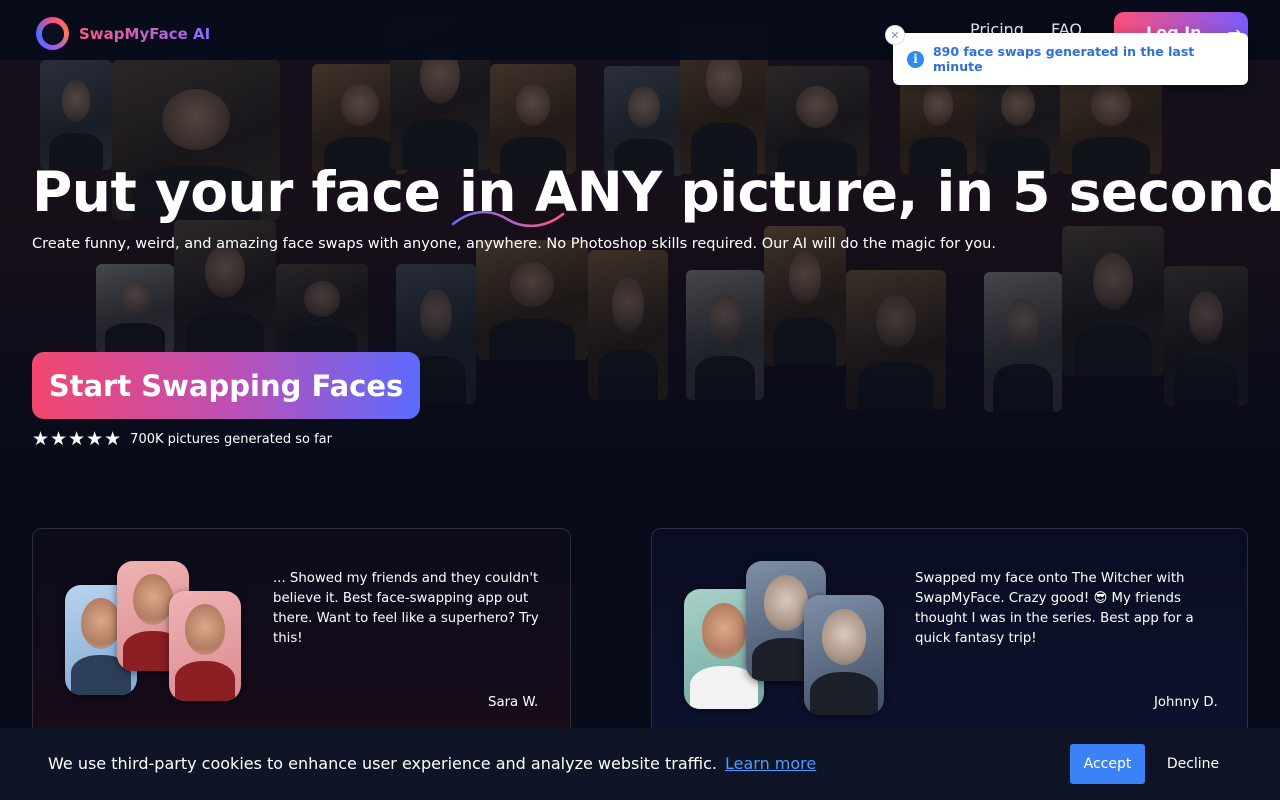 The width and height of the screenshot is (1280, 800). What do you see at coordinates (513, 702) in the screenshot?
I see `testimonial-author: Sara W.` at bounding box center [513, 702].